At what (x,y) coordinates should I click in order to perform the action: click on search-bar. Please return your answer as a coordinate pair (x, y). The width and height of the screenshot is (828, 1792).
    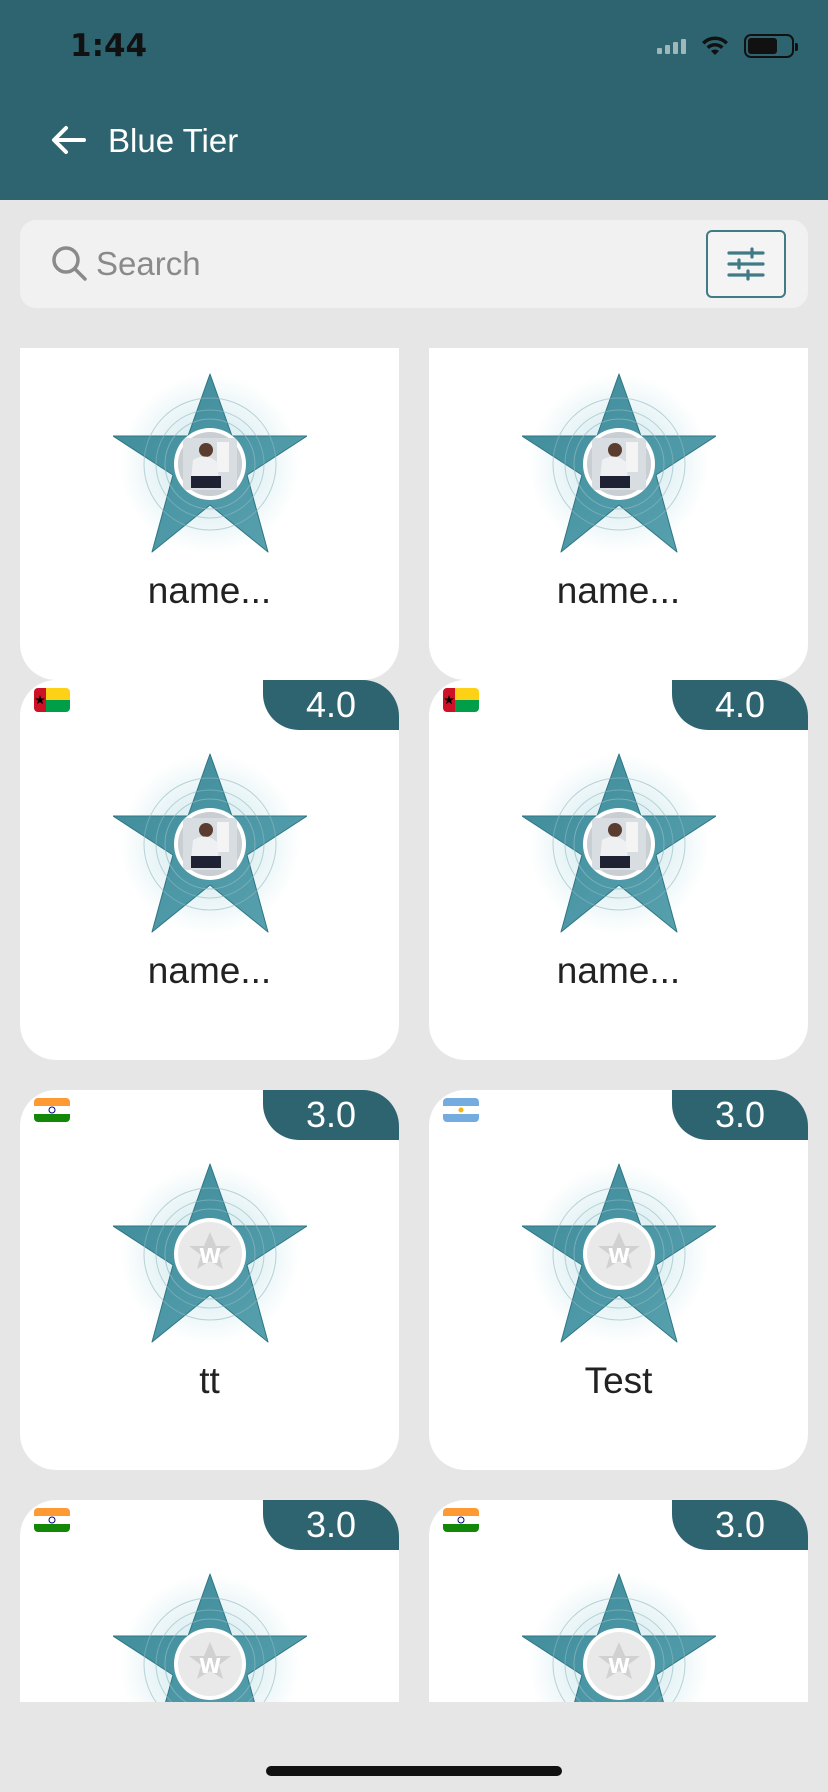
    Looking at the image, I should click on (414, 264).